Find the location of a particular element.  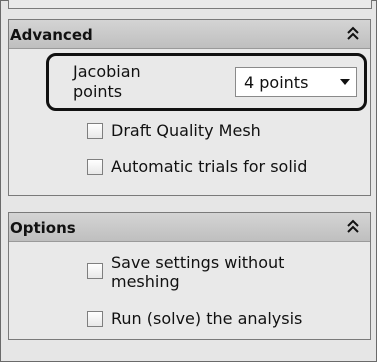

run-analysis-option: Run (solve) the analysis is located at coordinates (194, 318).